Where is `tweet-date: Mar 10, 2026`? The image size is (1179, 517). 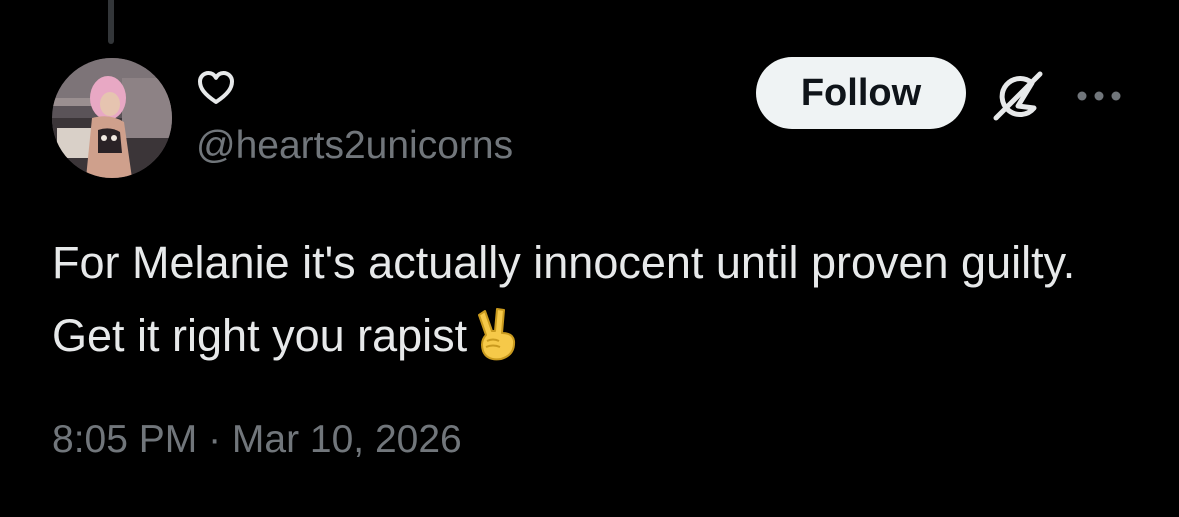 tweet-date: Mar 10, 2026 is located at coordinates (346, 439).